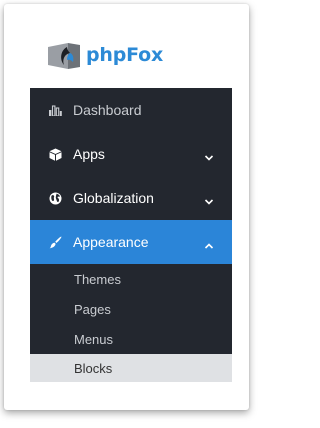 Image resolution: width=320 pixels, height=428 pixels. Describe the element at coordinates (131, 339) in the screenshot. I see `submenu-item-menus: Menus` at that location.